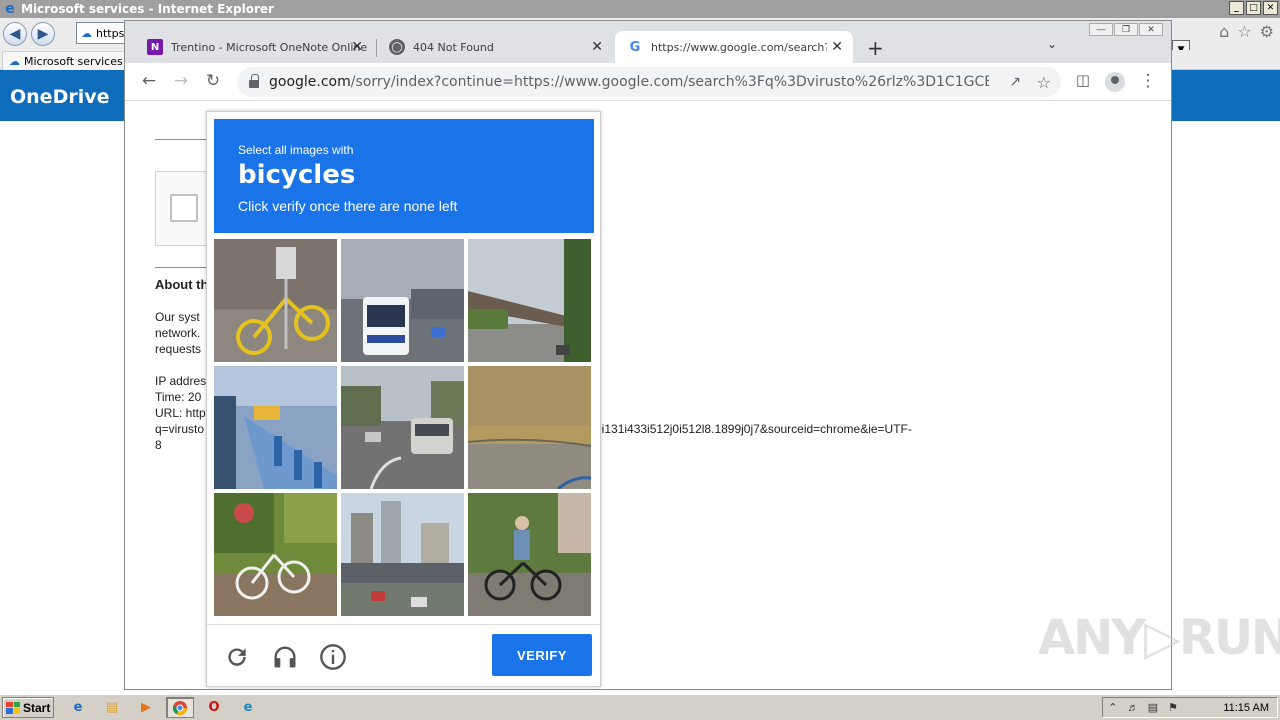 The width and height of the screenshot is (1280, 720). I want to click on ie-tab: ☁ Microsoft services, so click(66, 60).